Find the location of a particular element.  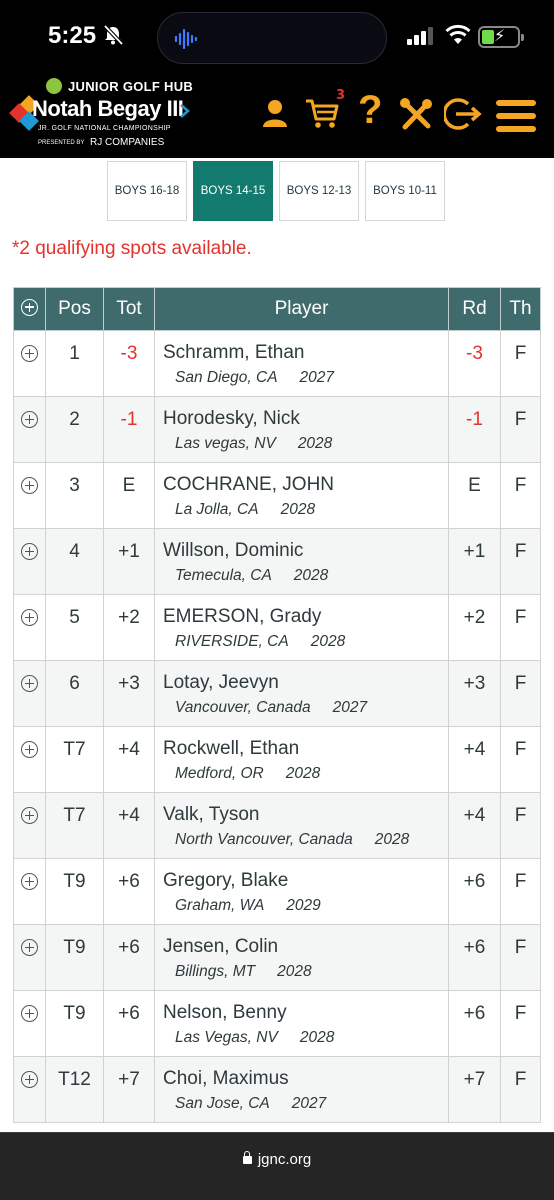

table-row: T7 +4 Rockwell, Ethan Medford, OR 2028 +4 F is located at coordinates (277, 759).